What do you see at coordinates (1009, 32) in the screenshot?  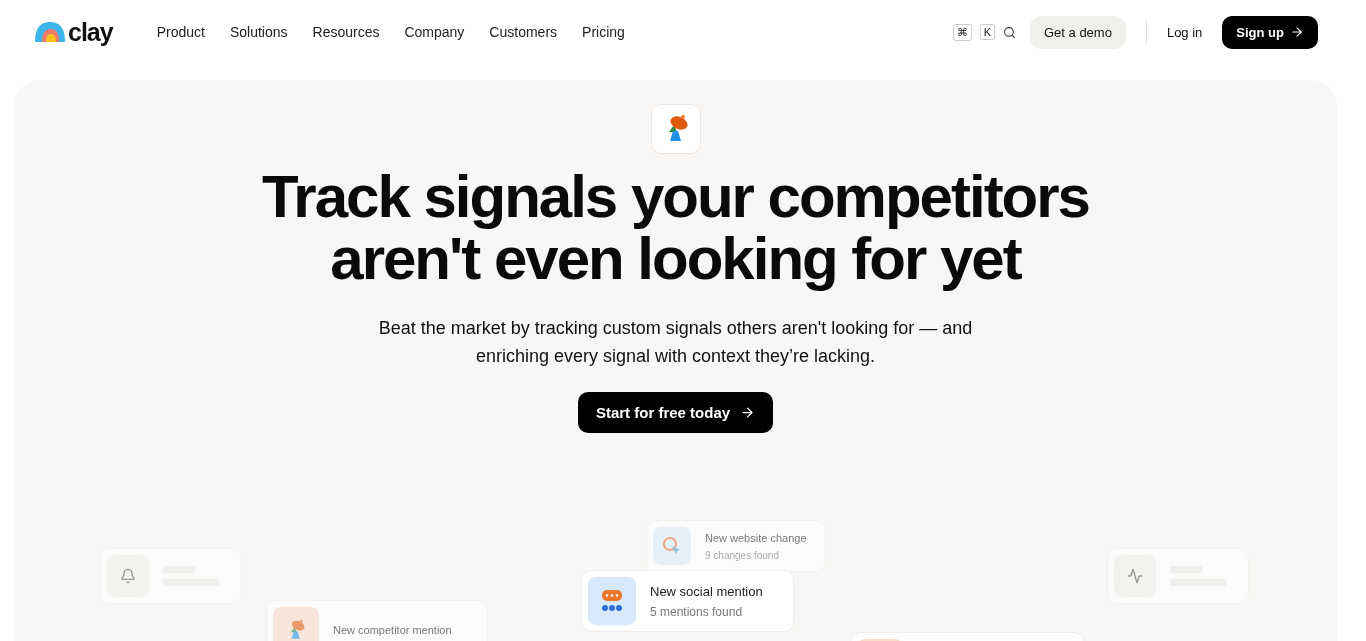 I see `search-icon` at bounding box center [1009, 32].